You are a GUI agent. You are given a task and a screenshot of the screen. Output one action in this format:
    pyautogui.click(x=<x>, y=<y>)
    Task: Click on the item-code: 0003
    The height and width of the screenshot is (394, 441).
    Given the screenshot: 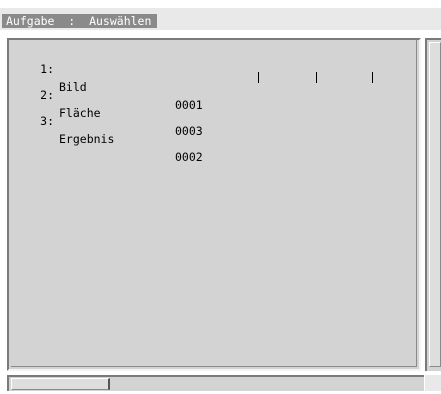 What is the action you would take?
    pyautogui.click(x=189, y=131)
    